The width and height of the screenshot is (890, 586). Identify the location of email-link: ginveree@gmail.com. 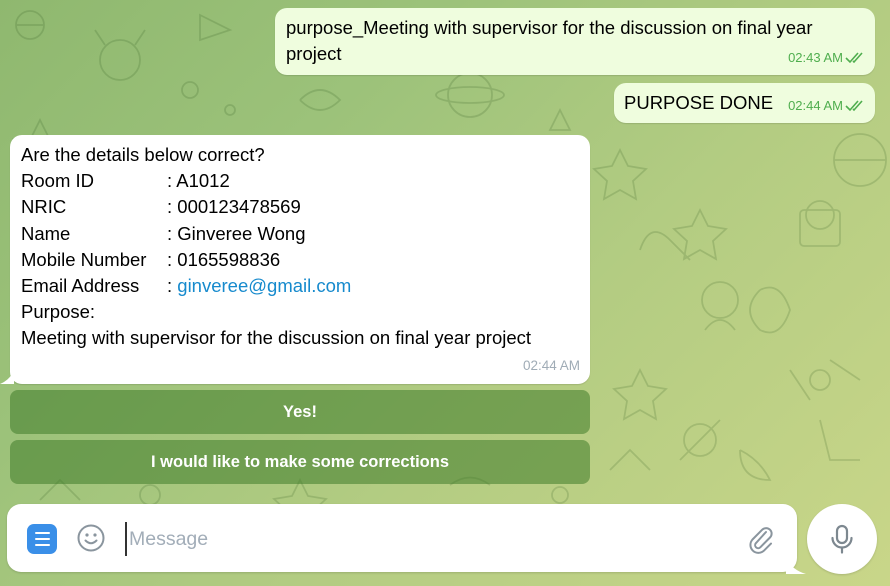
(264, 286).